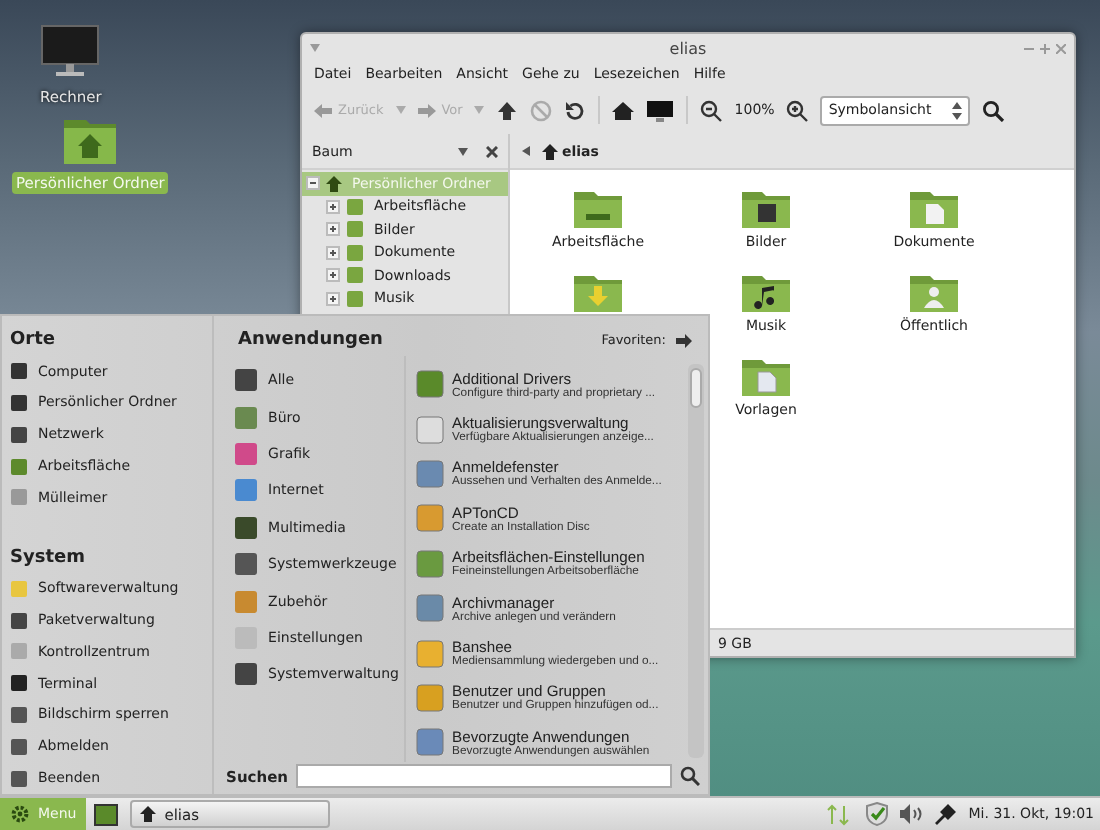 The height and width of the screenshot is (830, 1100). Describe the element at coordinates (766, 208) in the screenshot. I see `pictures-folder-icon` at that location.